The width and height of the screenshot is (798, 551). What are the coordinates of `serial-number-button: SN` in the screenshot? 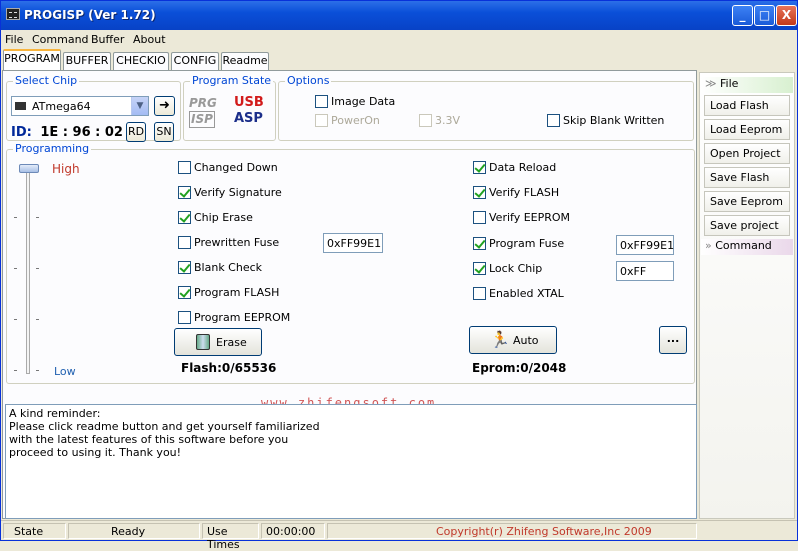 It's located at (164, 132).